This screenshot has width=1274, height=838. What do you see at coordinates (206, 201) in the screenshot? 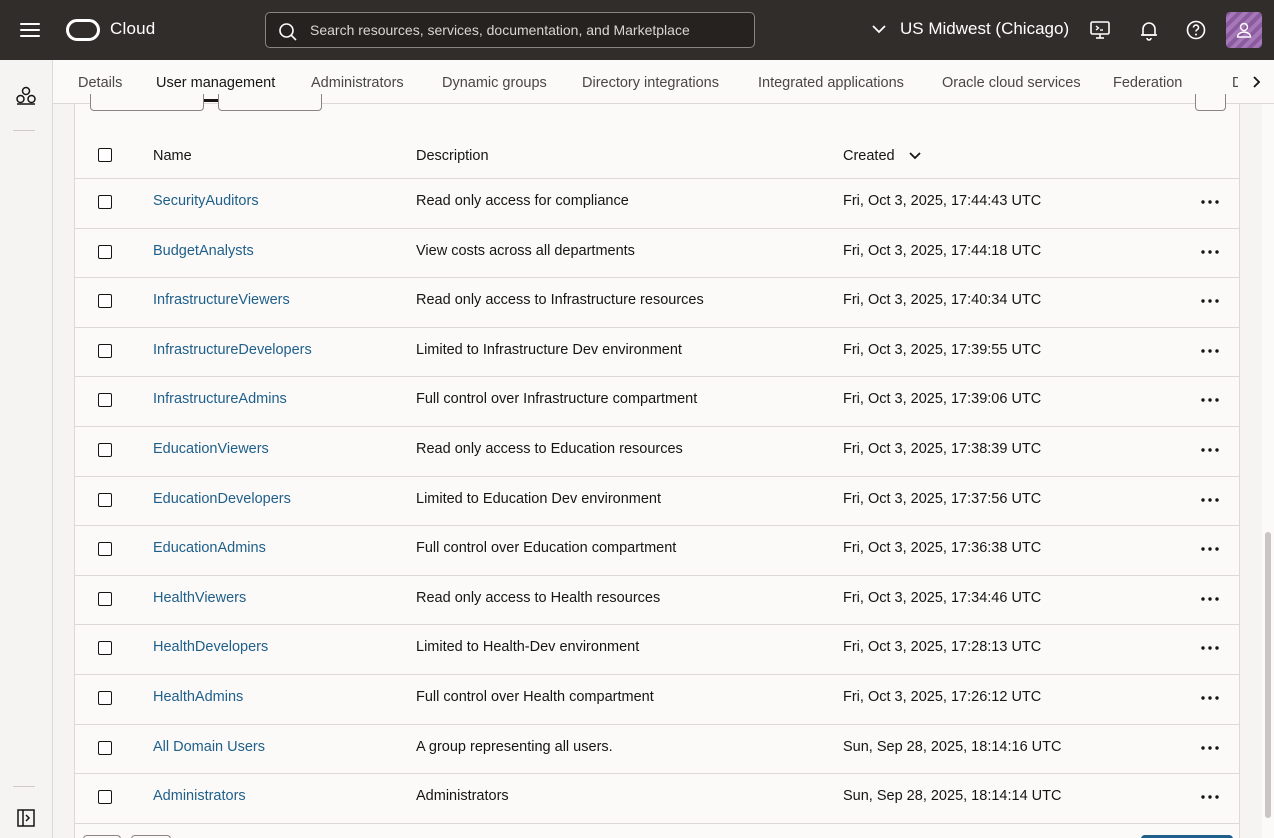
I see `group-name-link: SecurityAuditors` at bounding box center [206, 201].